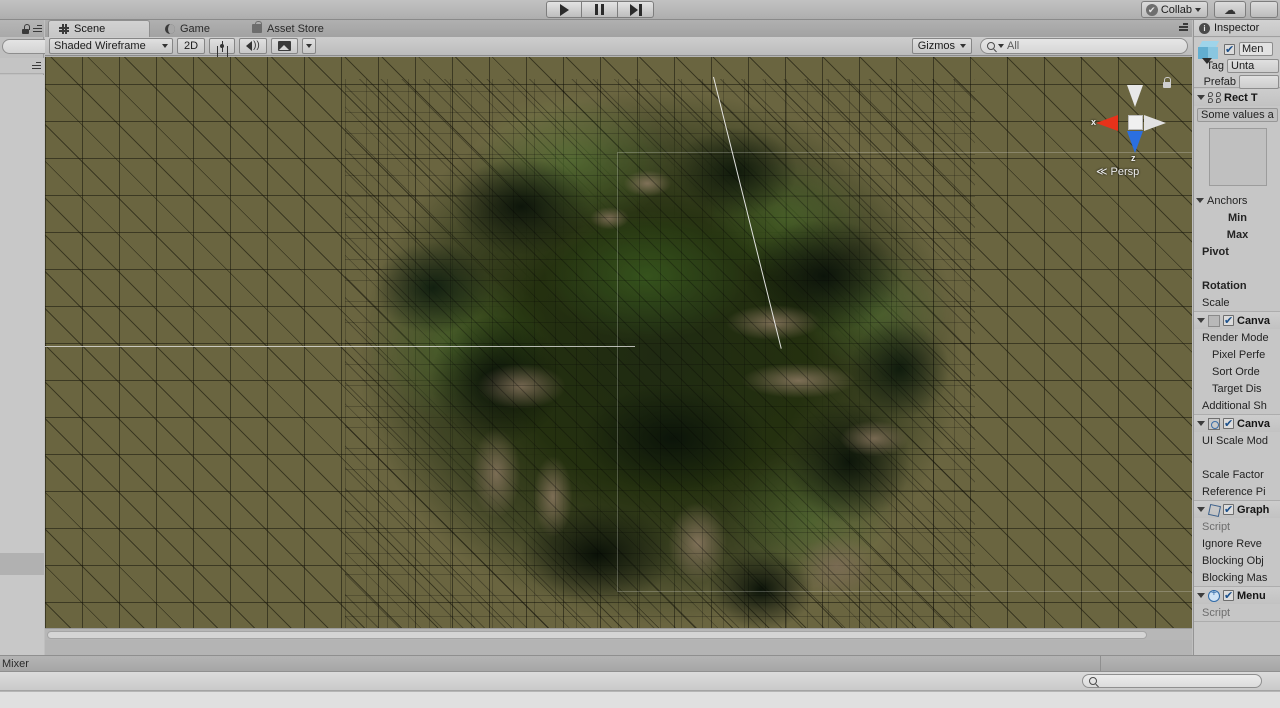  I want to click on gizmos-dropdown: Gizmos, so click(941, 46).